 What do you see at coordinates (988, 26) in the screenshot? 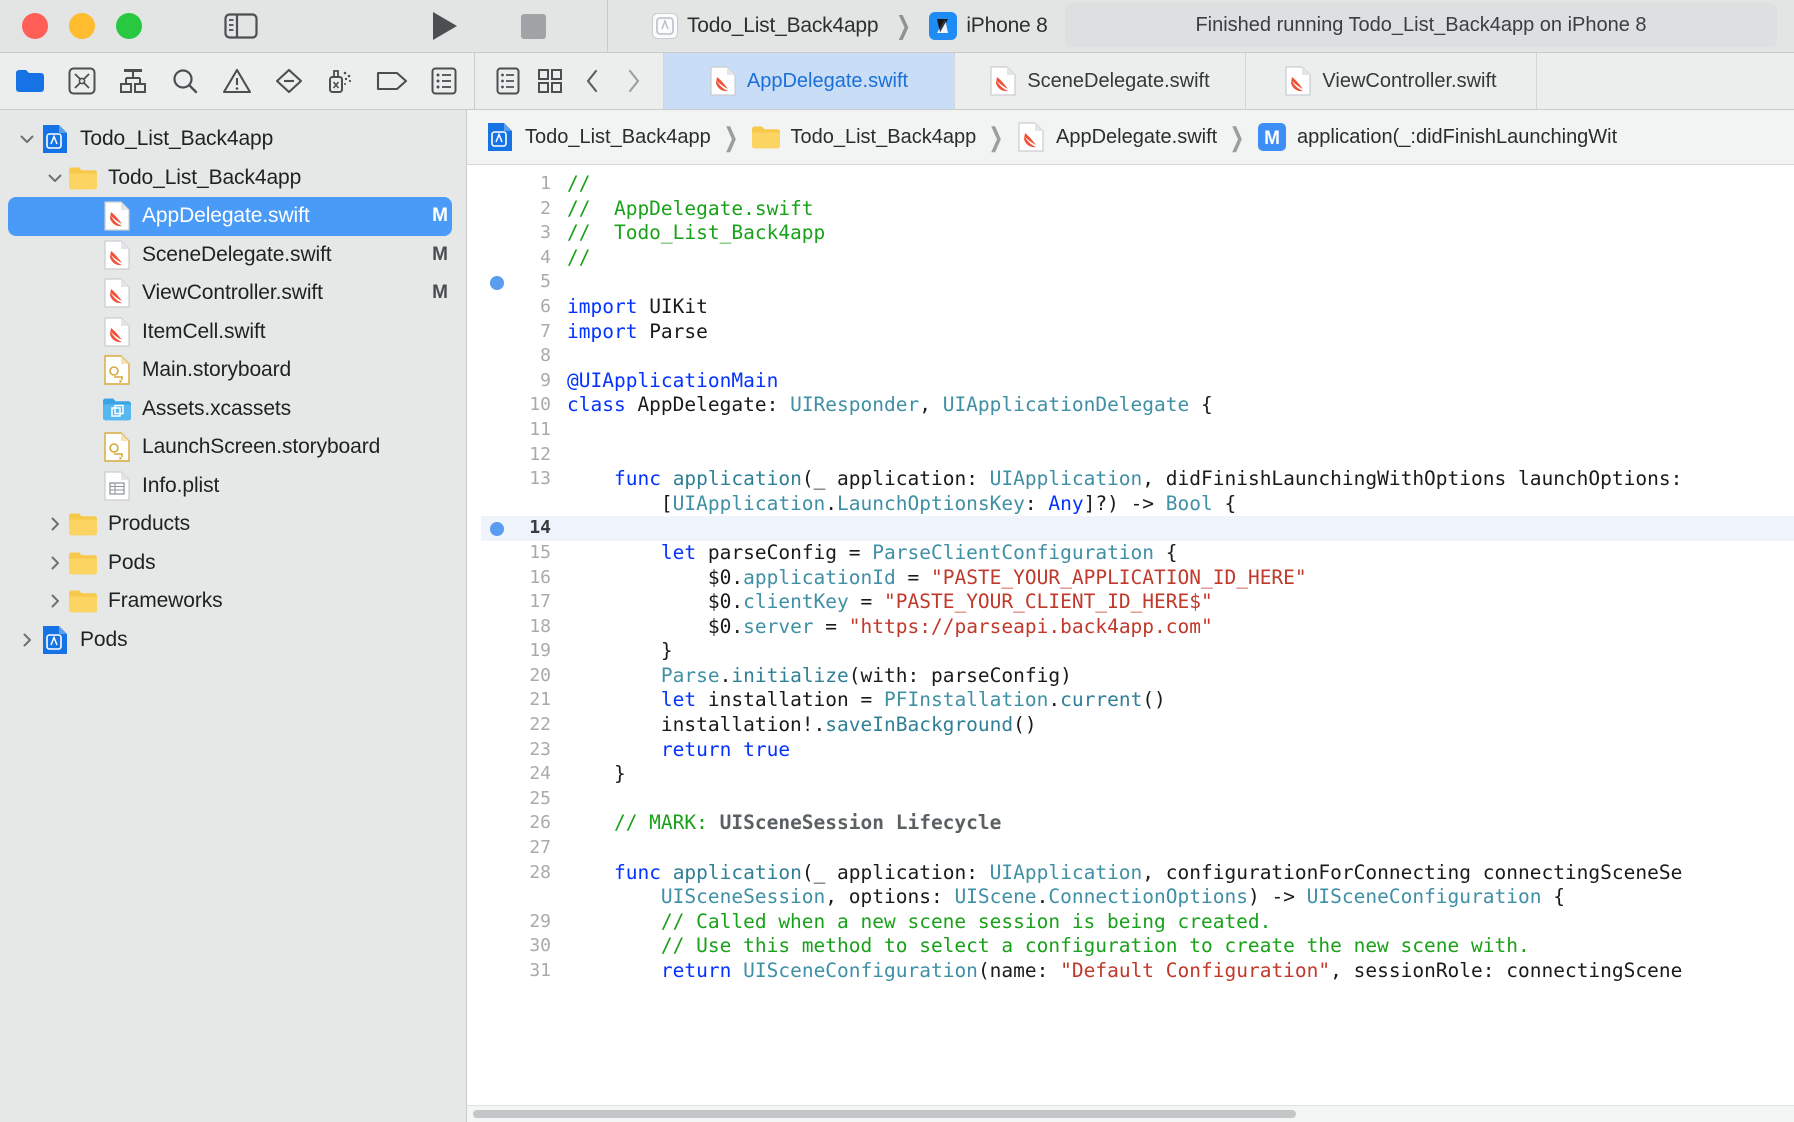
I see `destination-button: iPhone 8` at bounding box center [988, 26].